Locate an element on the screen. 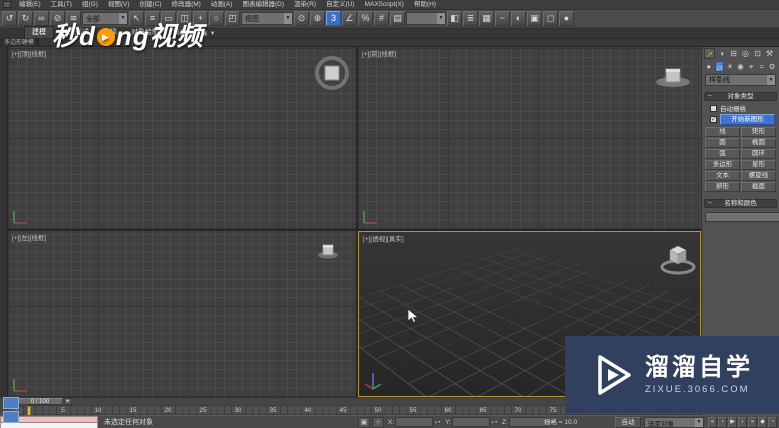 The image size is (779, 428). object-type-button: 矩形 is located at coordinates (758, 132).